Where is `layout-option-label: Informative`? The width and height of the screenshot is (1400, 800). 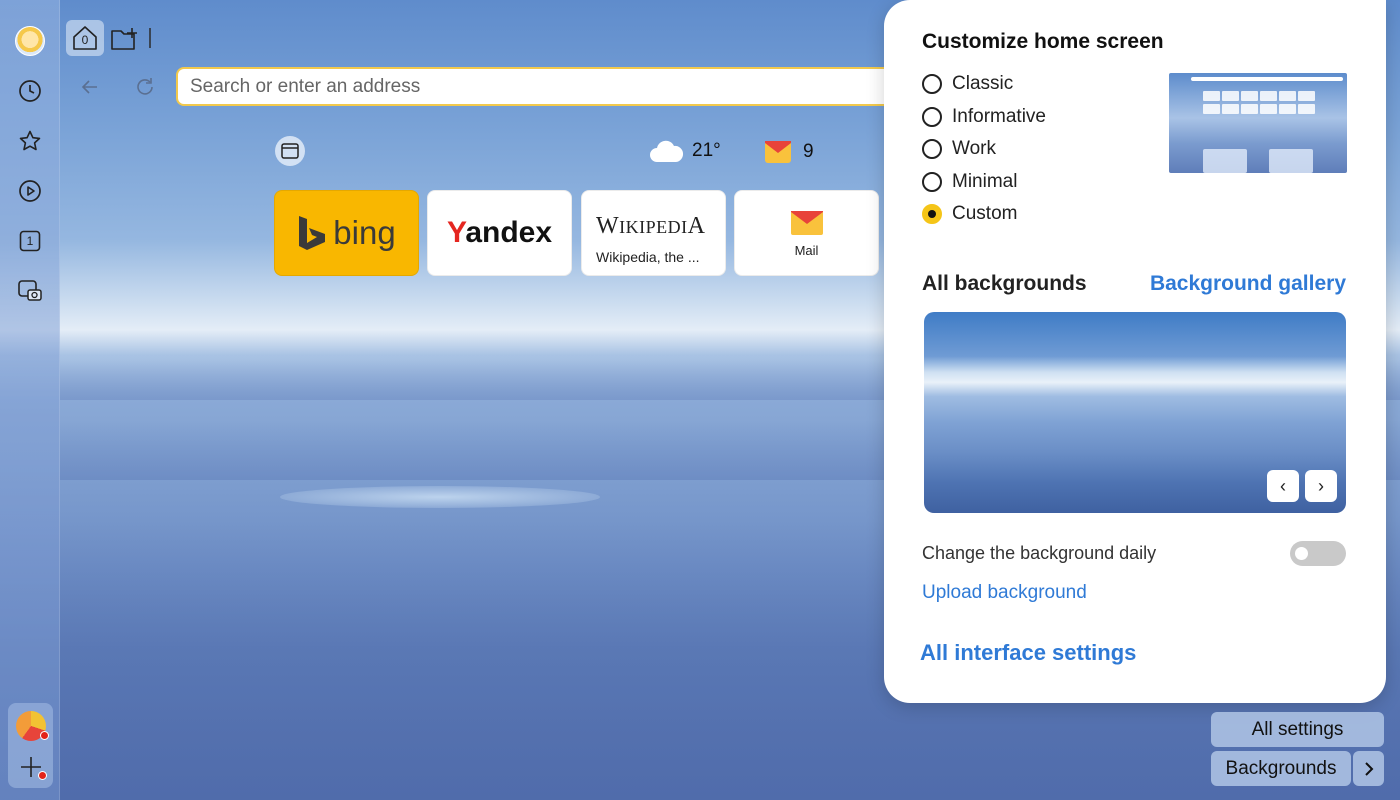 layout-option-label: Informative is located at coordinates (999, 116).